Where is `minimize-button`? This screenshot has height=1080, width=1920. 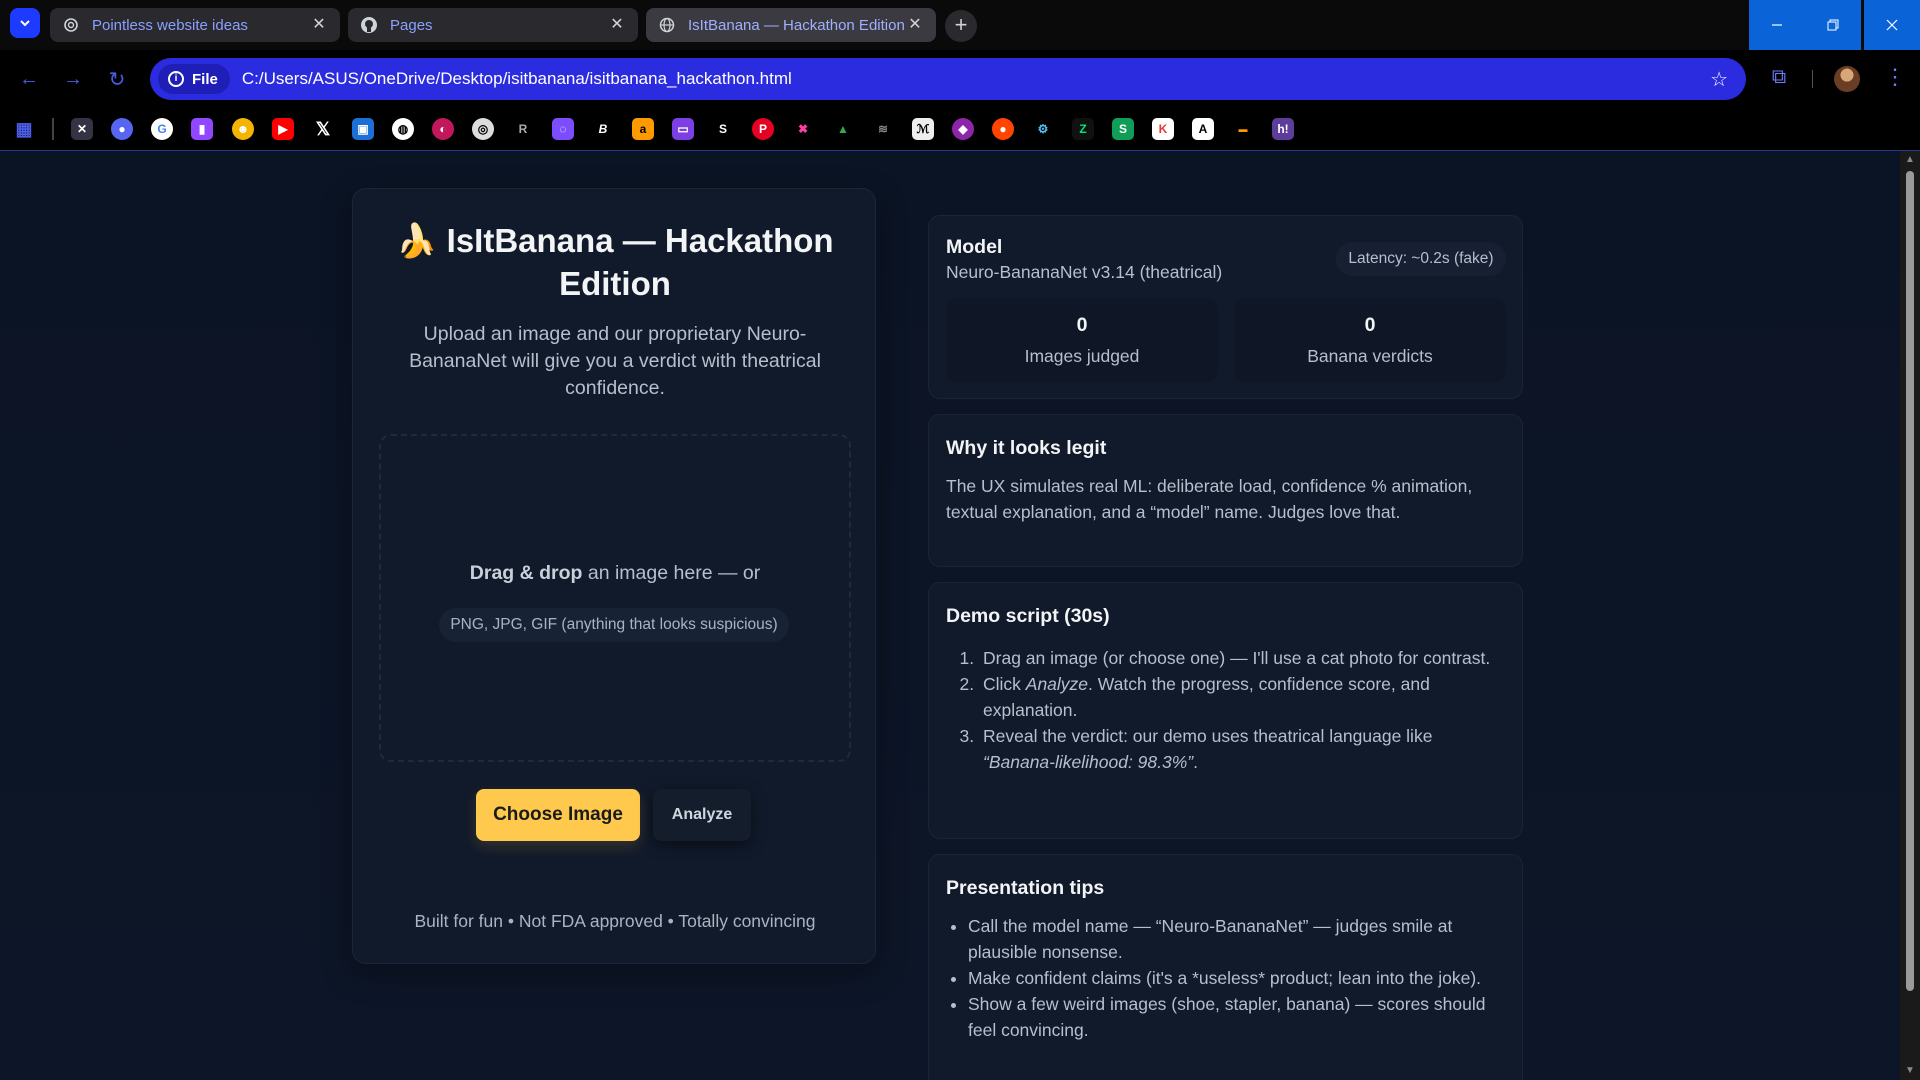 minimize-button is located at coordinates (1777, 25).